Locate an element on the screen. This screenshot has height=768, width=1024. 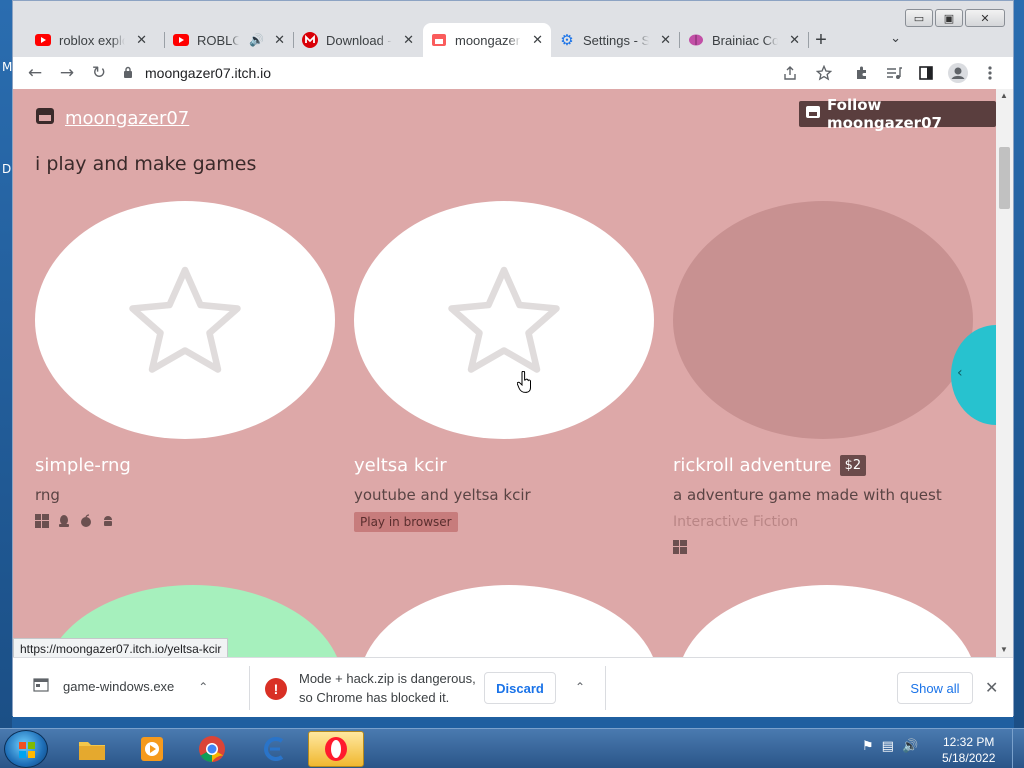
show-desktop-button is located at coordinates (1018, 748).